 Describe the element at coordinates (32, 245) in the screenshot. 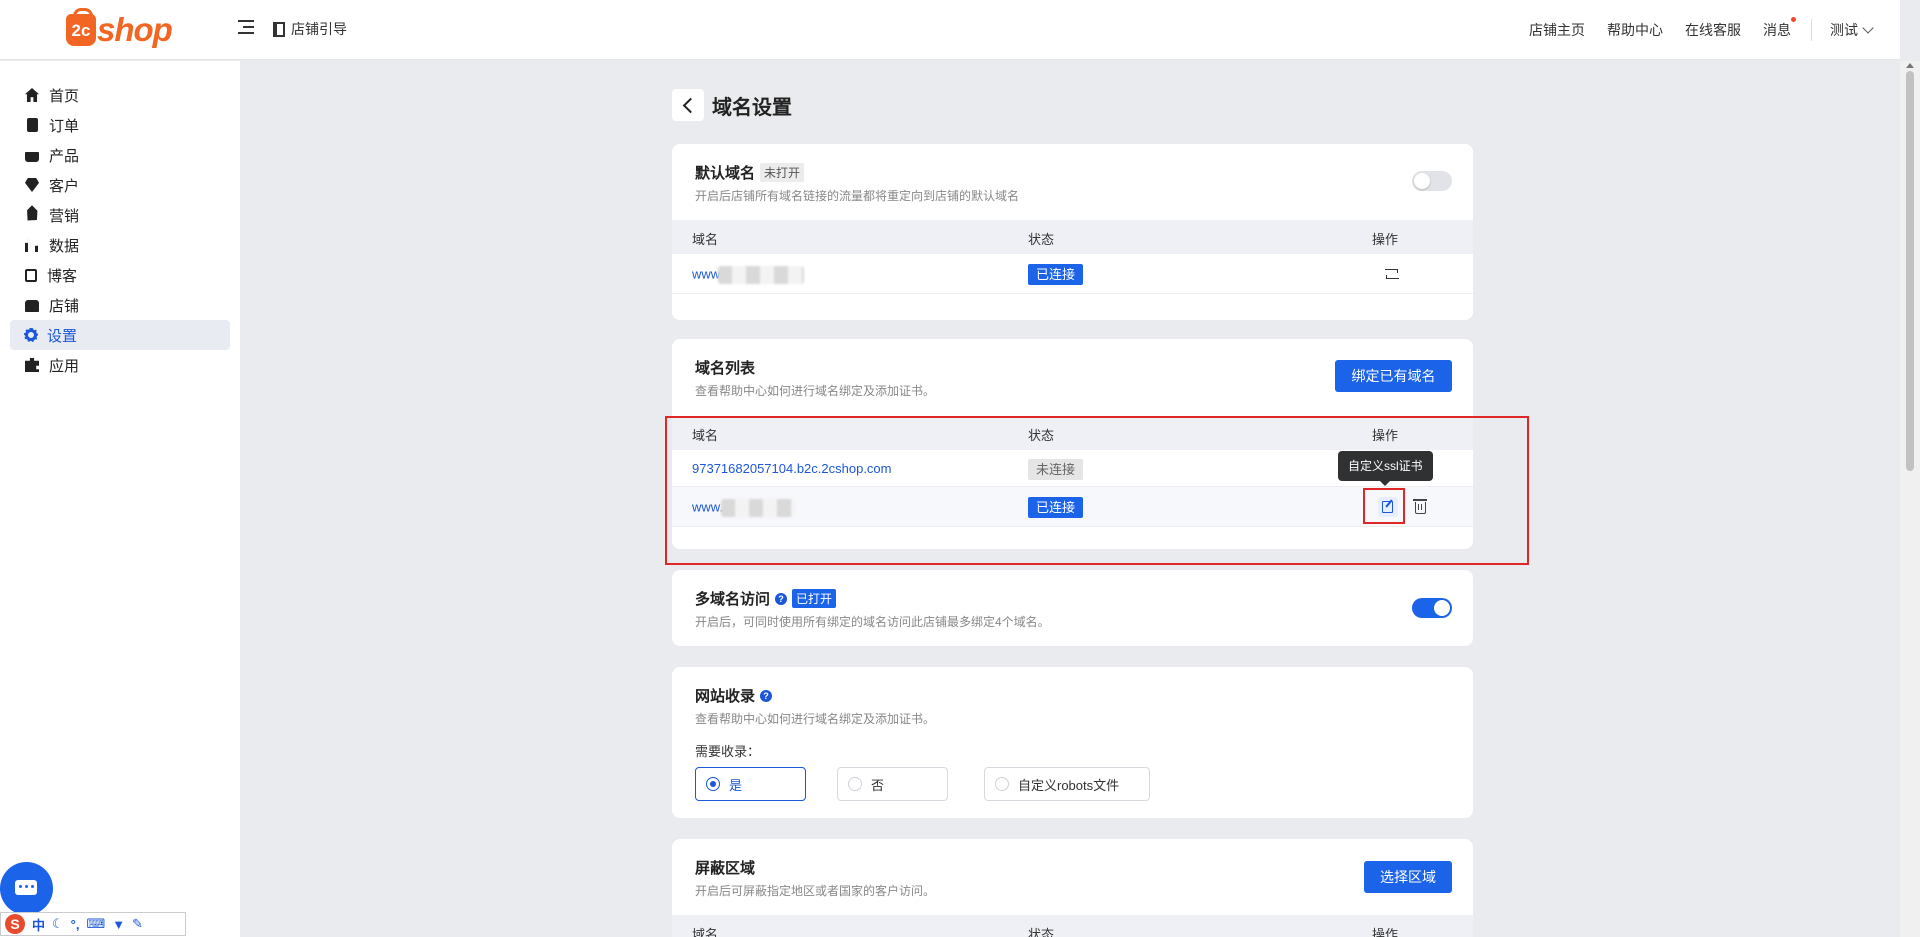

I see `bar-chart-icon` at that location.